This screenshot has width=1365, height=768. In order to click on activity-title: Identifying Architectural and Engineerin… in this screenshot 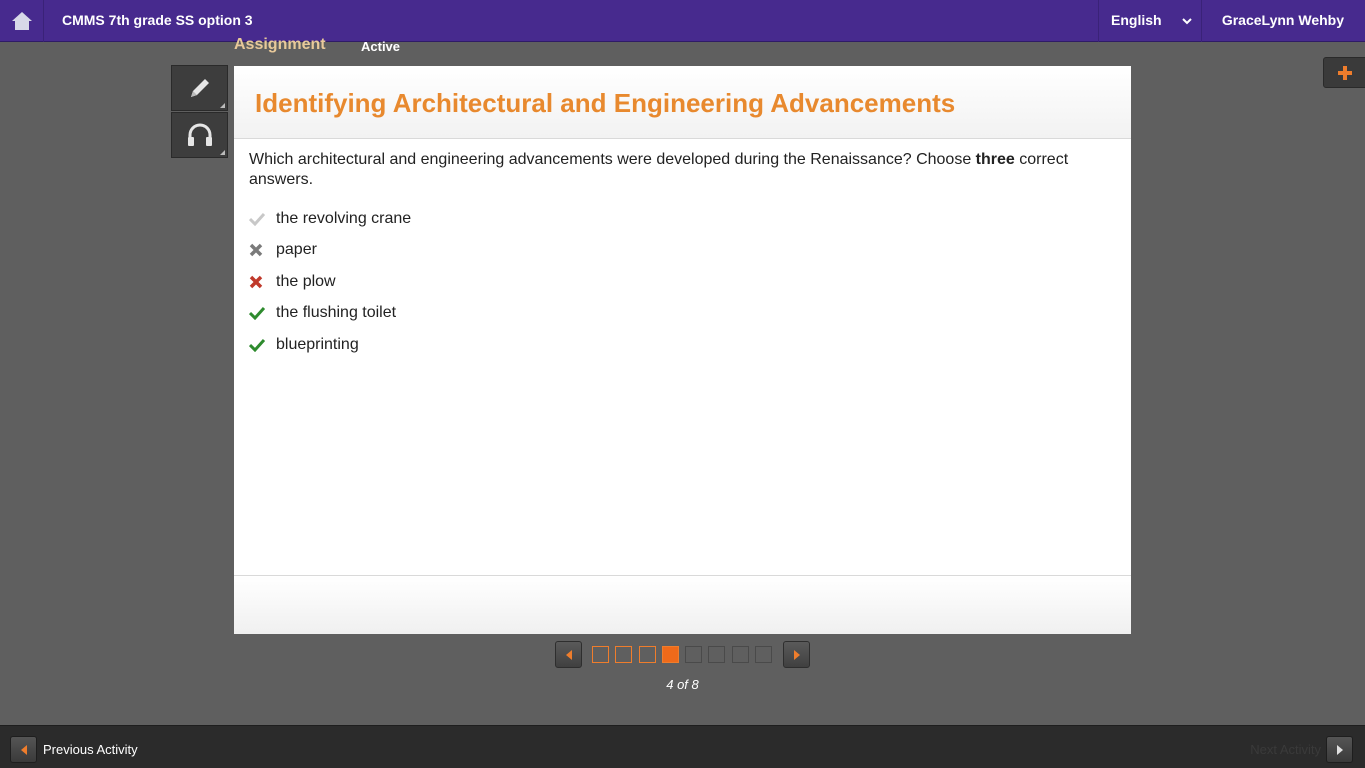, I will do `click(605, 103)`.